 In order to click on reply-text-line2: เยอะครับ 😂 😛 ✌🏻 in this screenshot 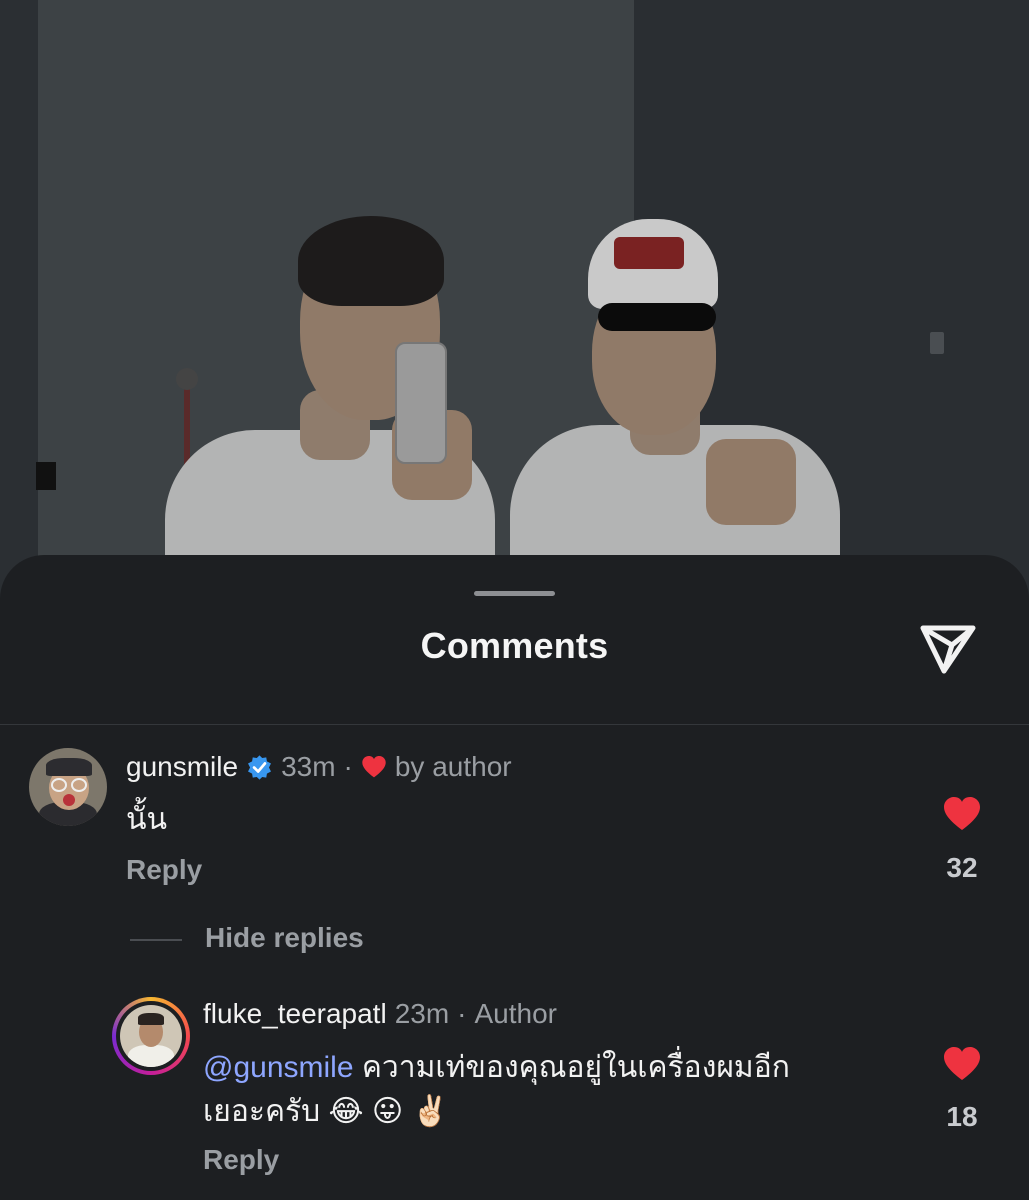, I will do `click(326, 1111)`.